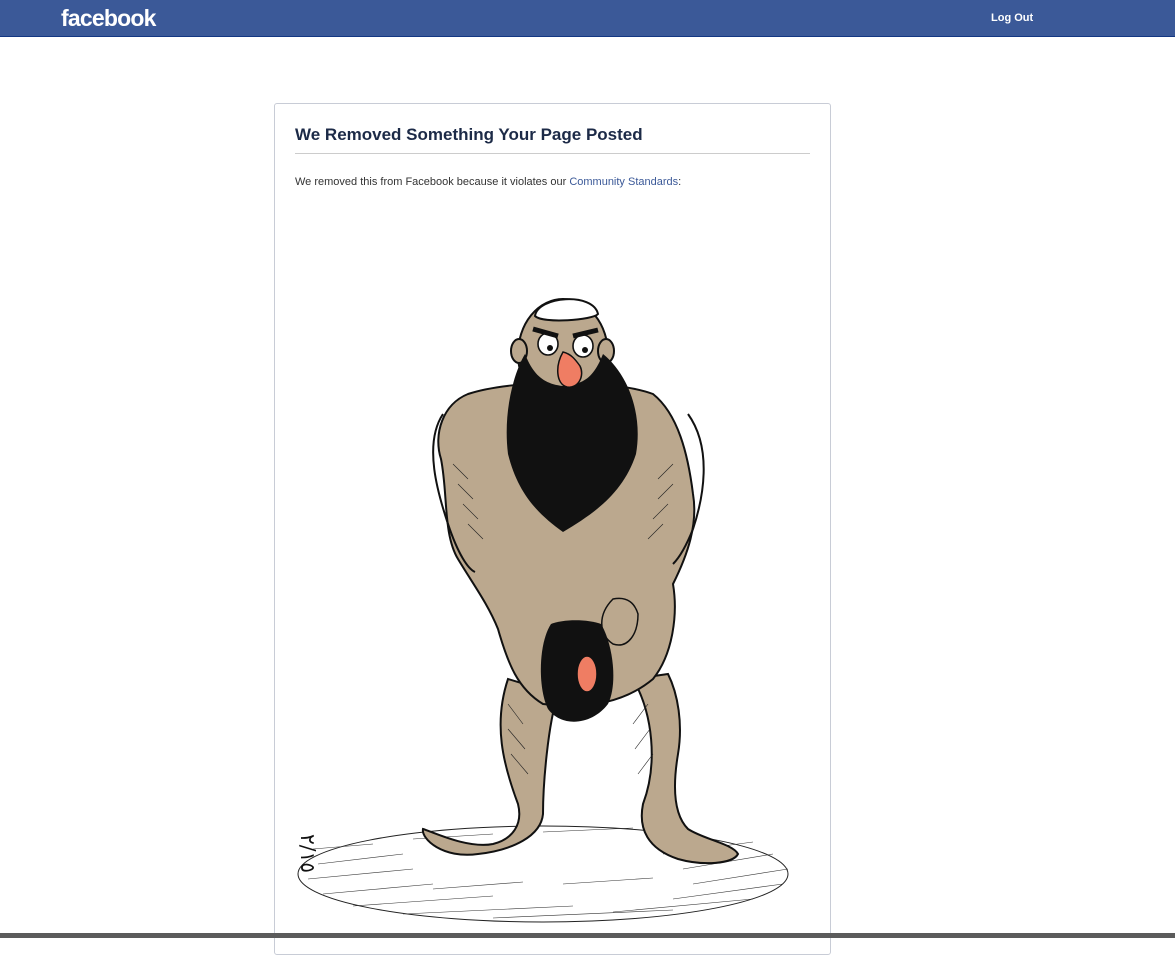  Describe the element at coordinates (685, 768) in the screenshot. I see `right-leg` at that location.